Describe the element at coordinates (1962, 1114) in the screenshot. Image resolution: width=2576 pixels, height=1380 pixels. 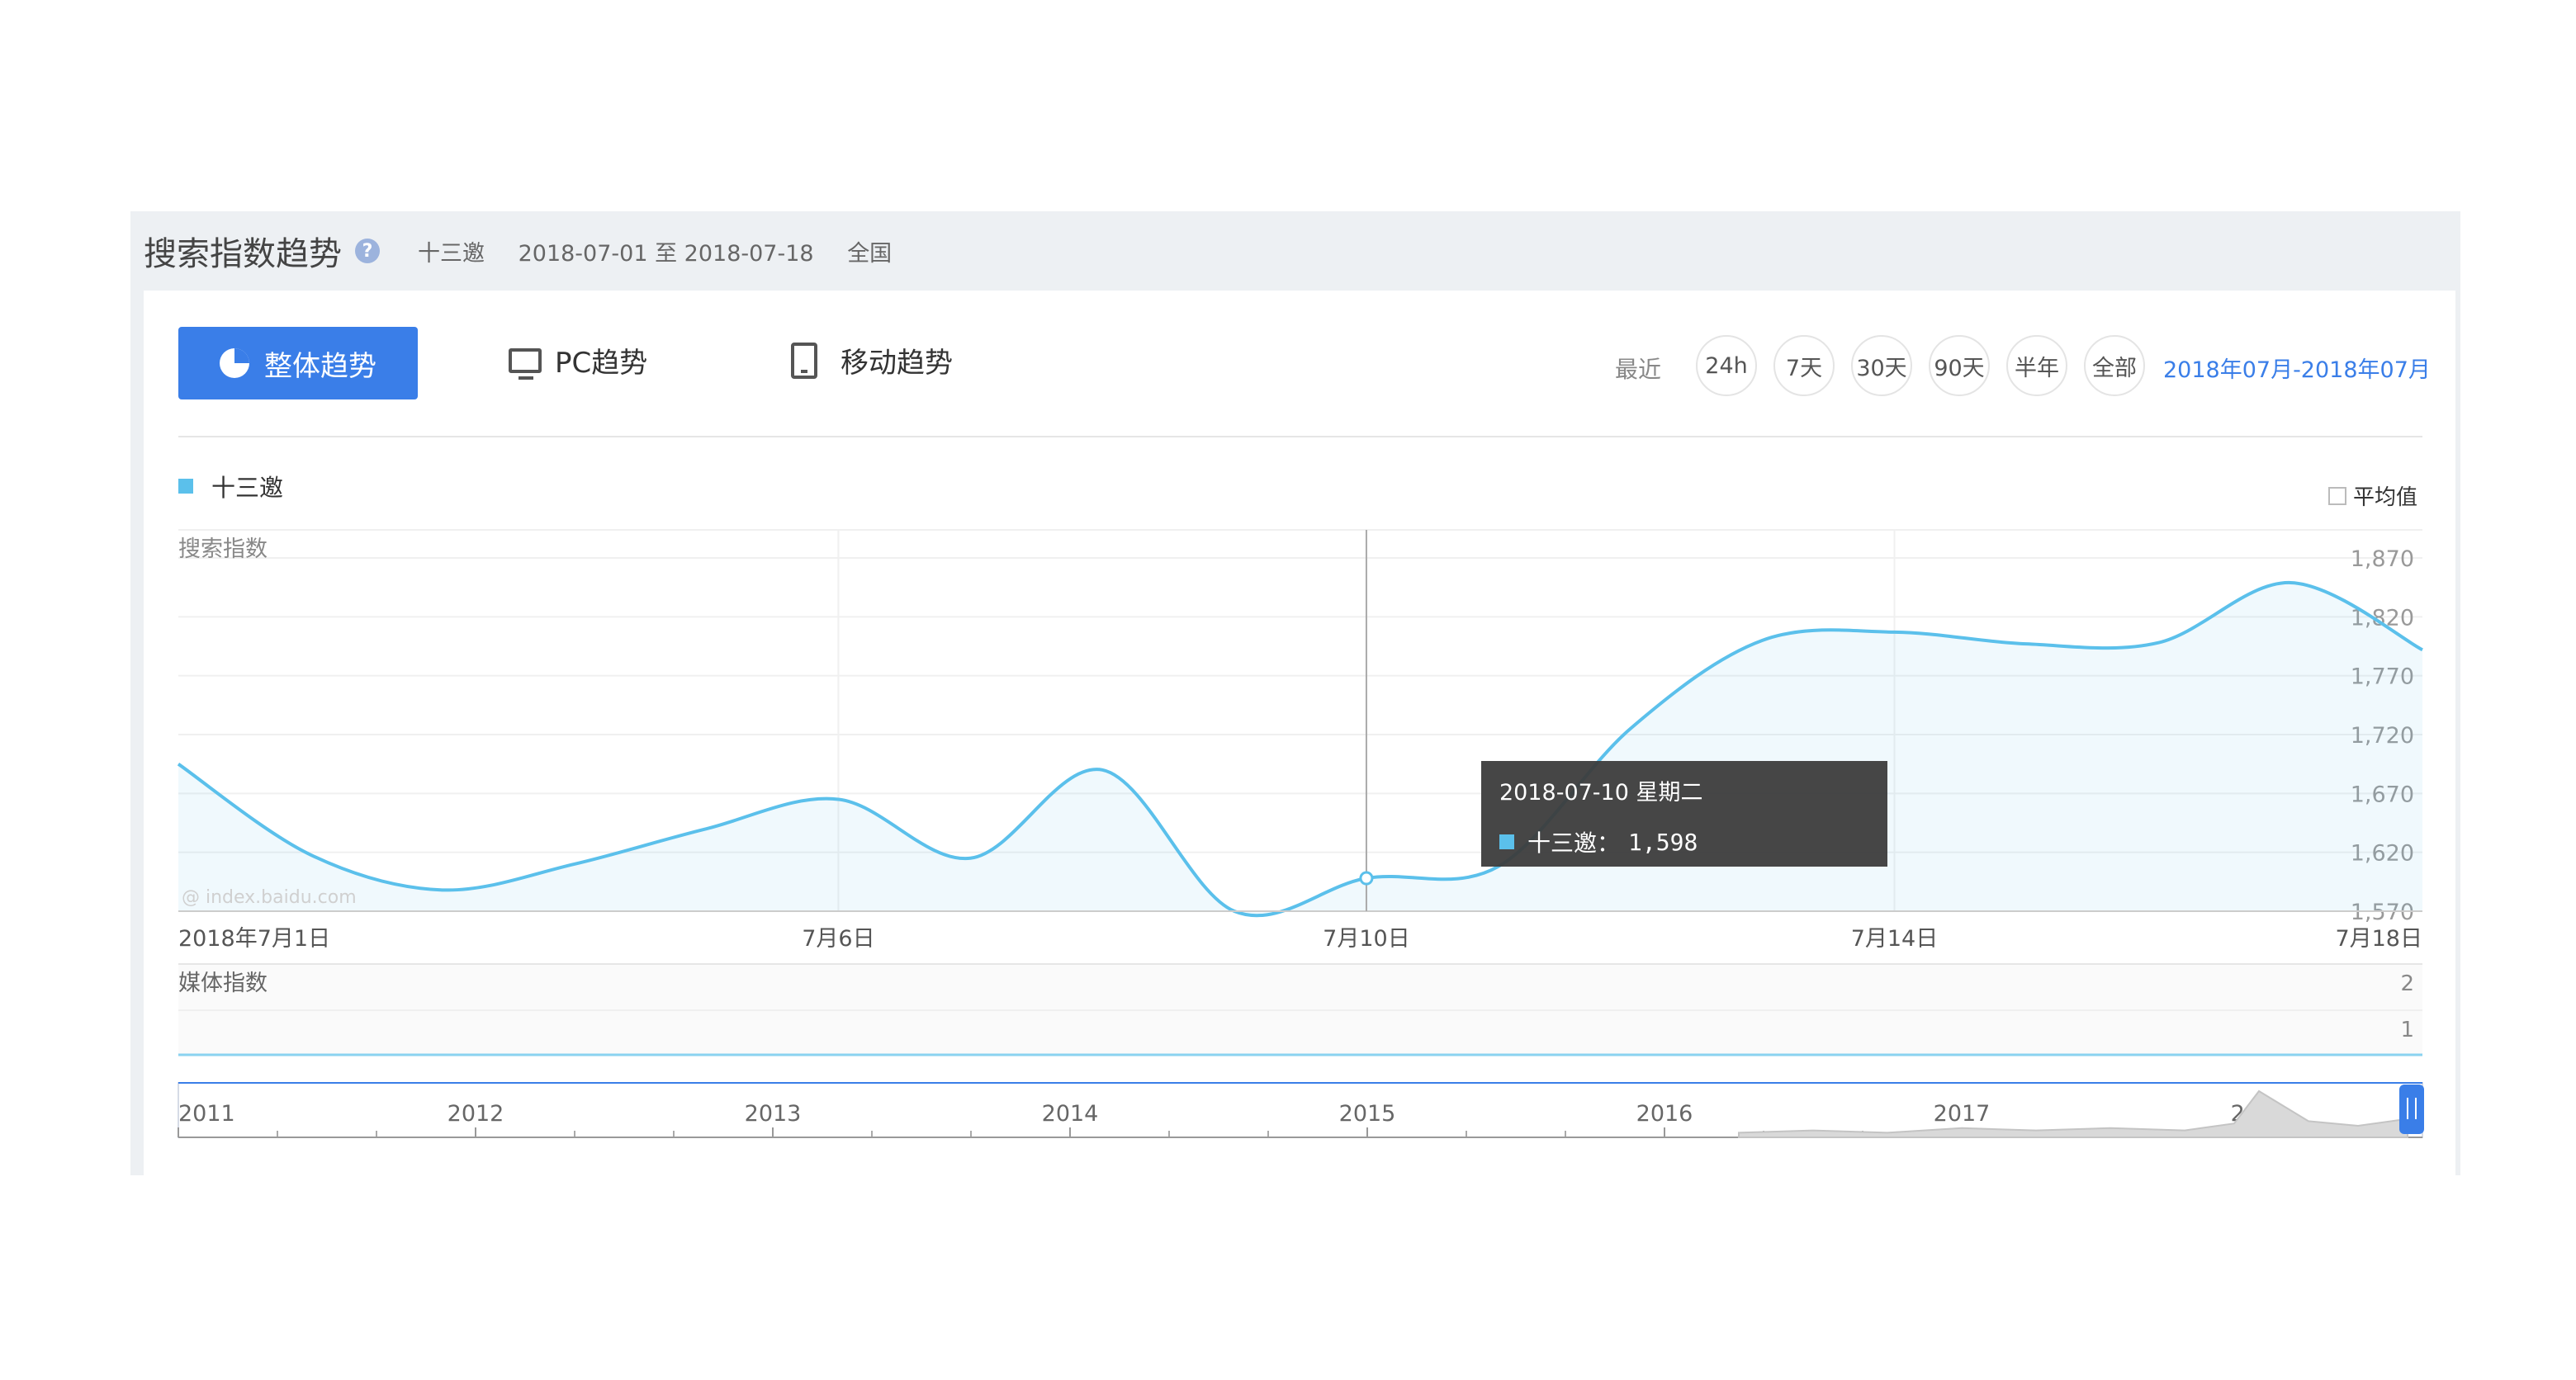
I see `overview-year-label: 2017` at that location.